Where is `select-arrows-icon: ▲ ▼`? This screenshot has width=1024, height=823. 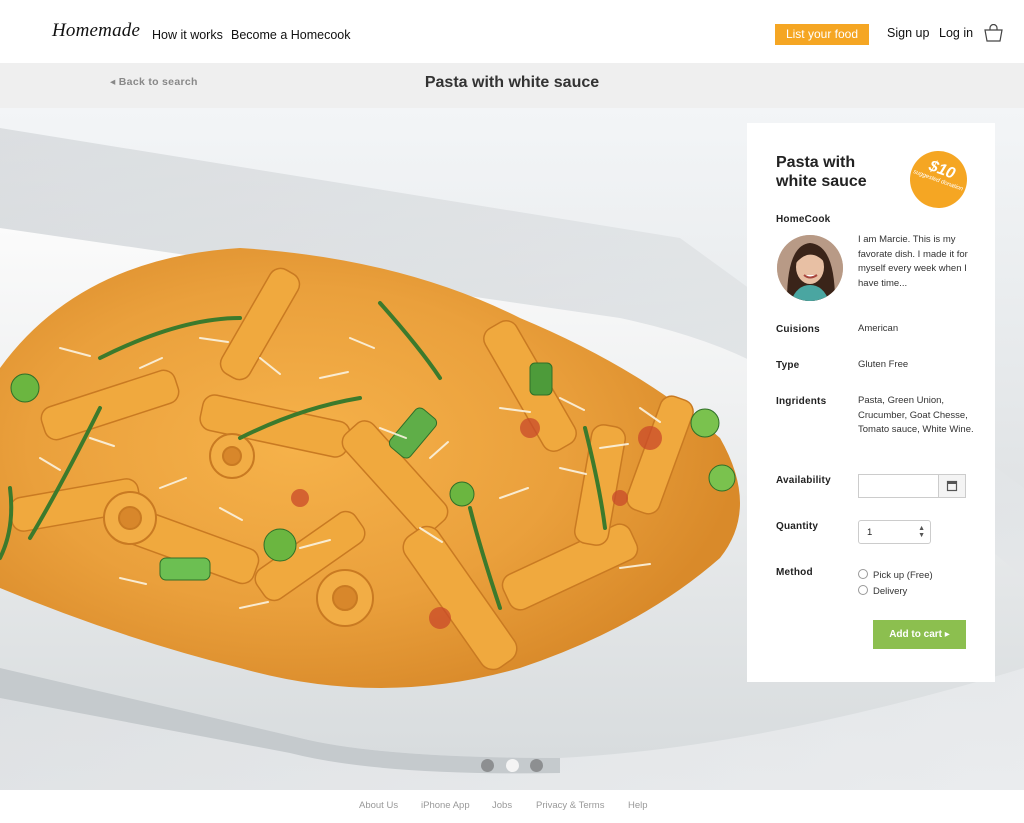
select-arrows-icon: ▲ ▼ is located at coordinates (921, 532).